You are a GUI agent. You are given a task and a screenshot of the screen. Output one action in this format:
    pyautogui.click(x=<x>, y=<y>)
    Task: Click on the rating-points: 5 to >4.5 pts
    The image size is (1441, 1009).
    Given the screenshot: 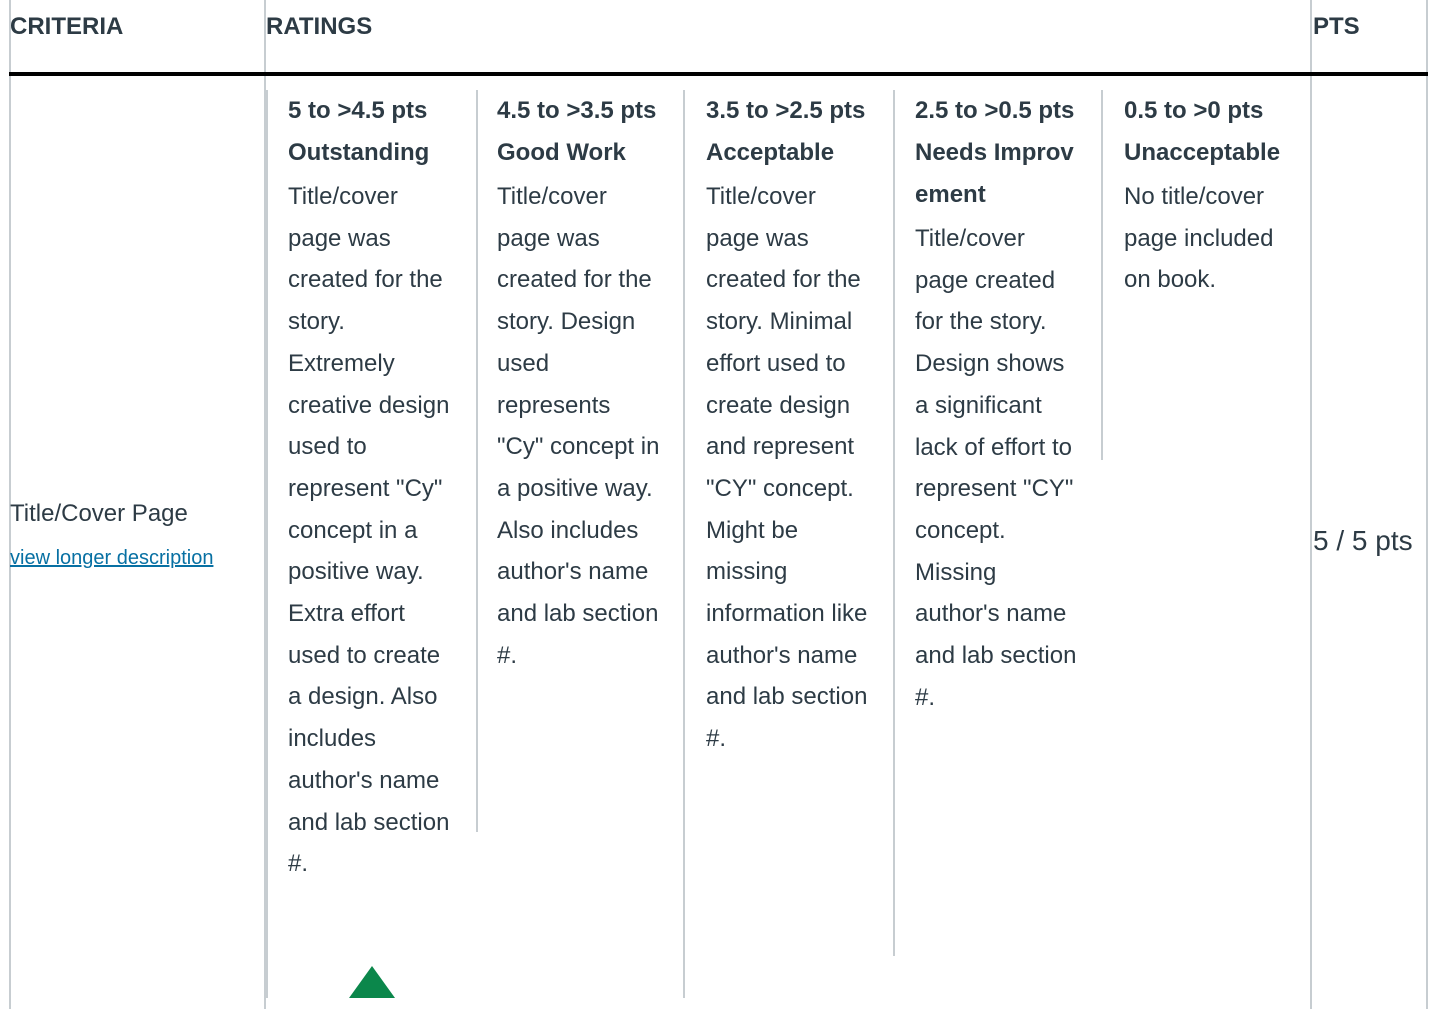 What is the action you would take?
    pyautogui.click(x=358, y=110)
    